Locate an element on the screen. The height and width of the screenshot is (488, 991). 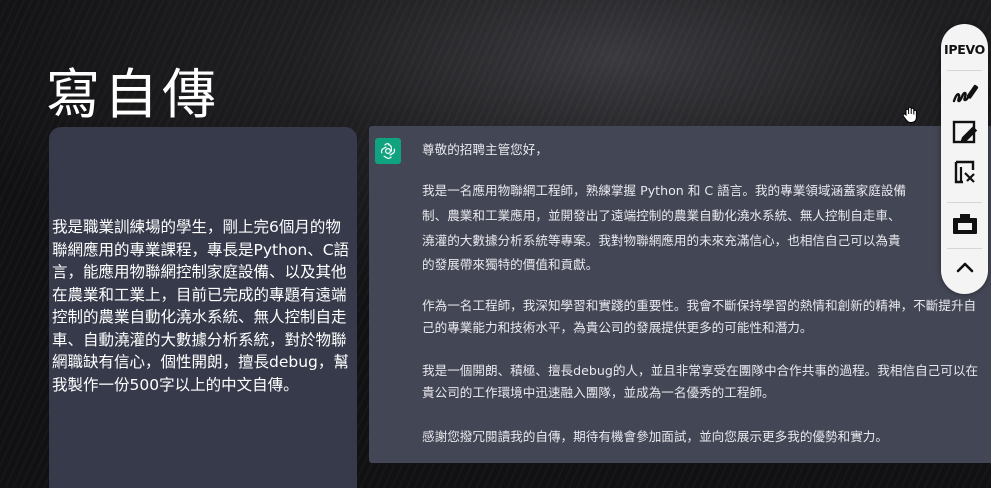
response-para1-line2: 制、農業和工業應用，並開發出了遠端控制的農業自動化澆水系統、無人控制自走車、 is located at coordinates (661, 215).